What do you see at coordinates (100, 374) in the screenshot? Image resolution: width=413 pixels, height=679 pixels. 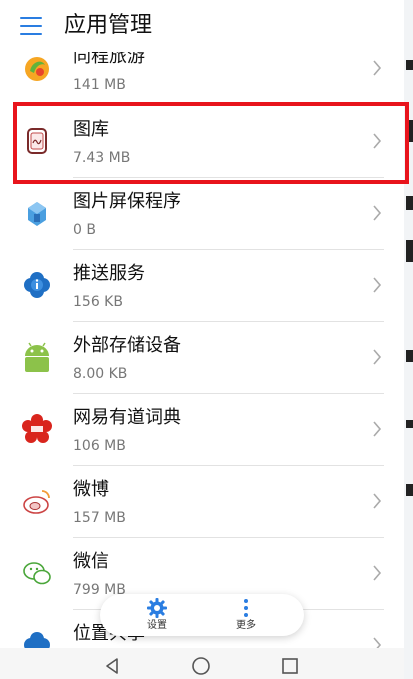 I see `app-size: 8.00 KB` at bounding box center [100, 374].